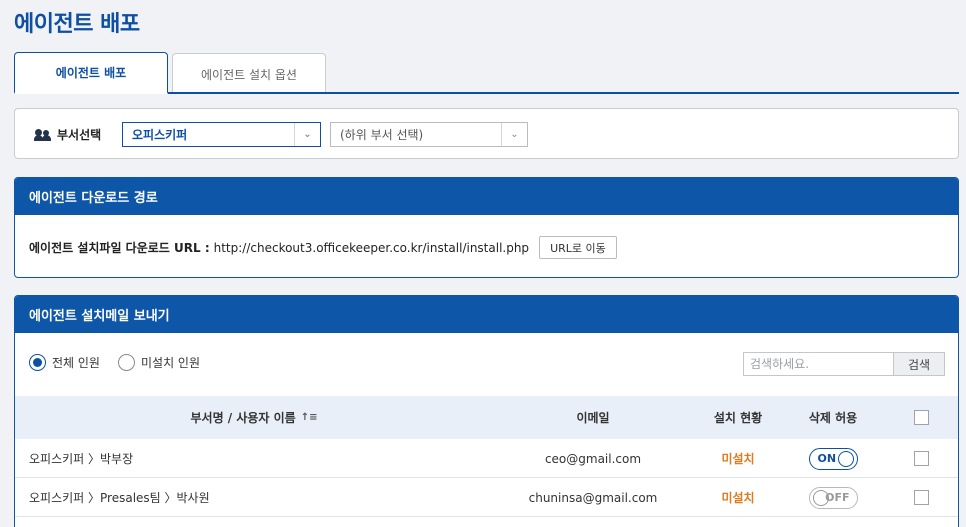 Image resolution: width=966 pixels, height=527 pixels. I want to click on row-delete-toggle-cell: OFF, so click(833, 497).